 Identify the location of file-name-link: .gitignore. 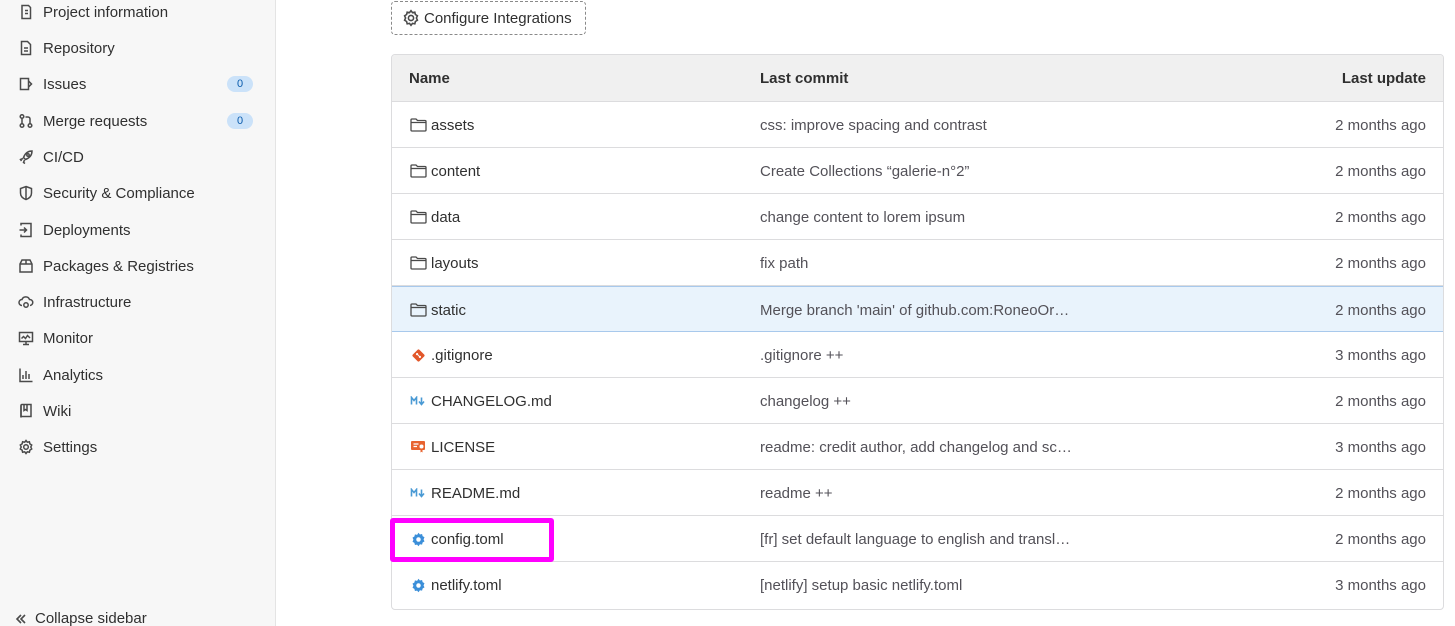
(462, 355).